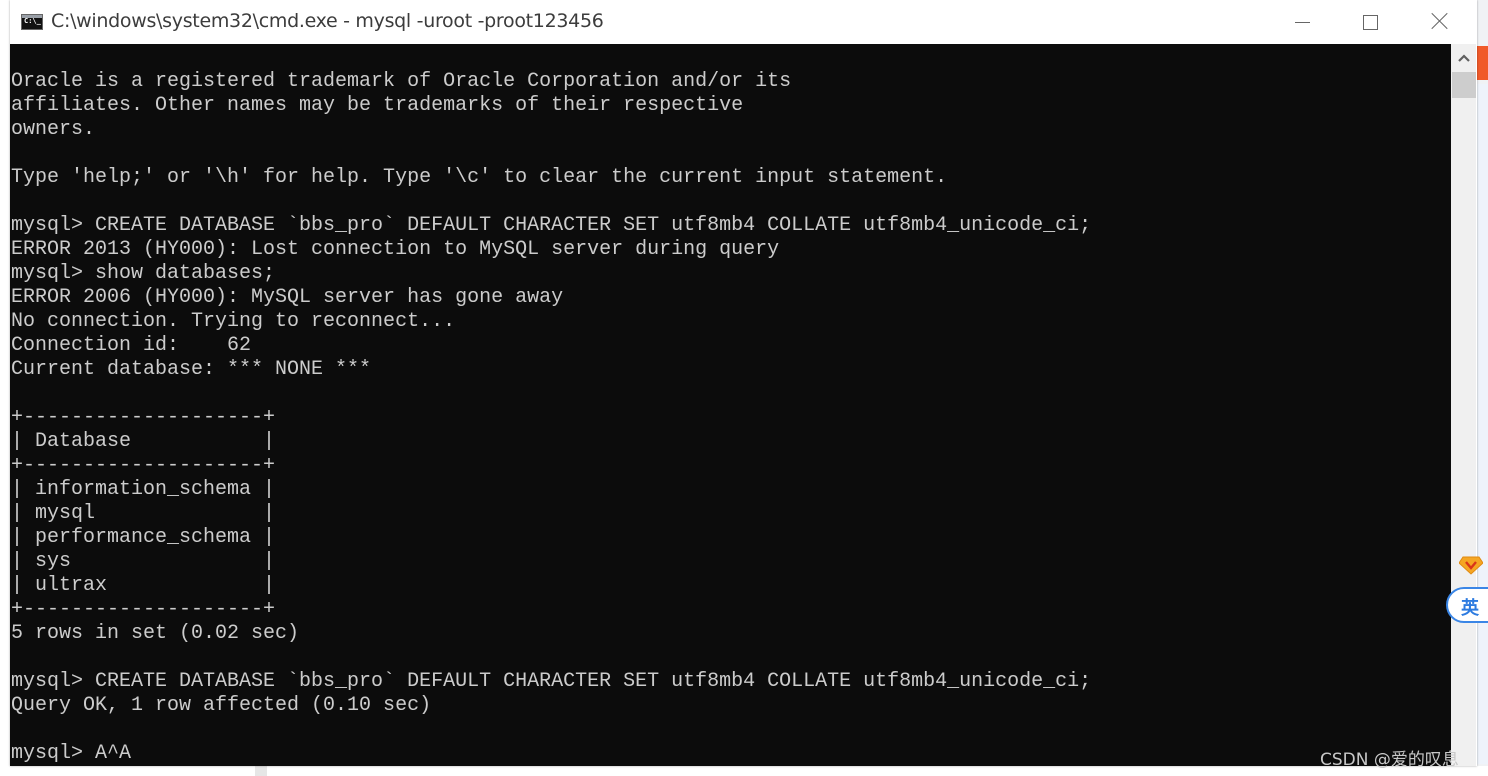 The height and width of the screenshot is (776, 1488). I want to click on vertical-scrollbar, so click(1463, 405).